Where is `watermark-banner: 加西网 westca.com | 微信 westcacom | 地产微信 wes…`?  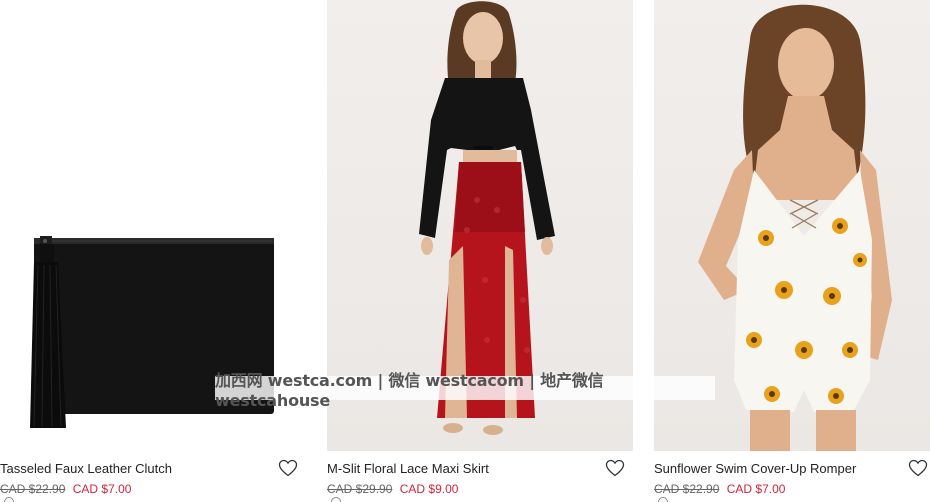
watermark-banner: 加西网 westca.com | 微信 westcacom | 地产微信 wes… is located at coordinates (465, 390).